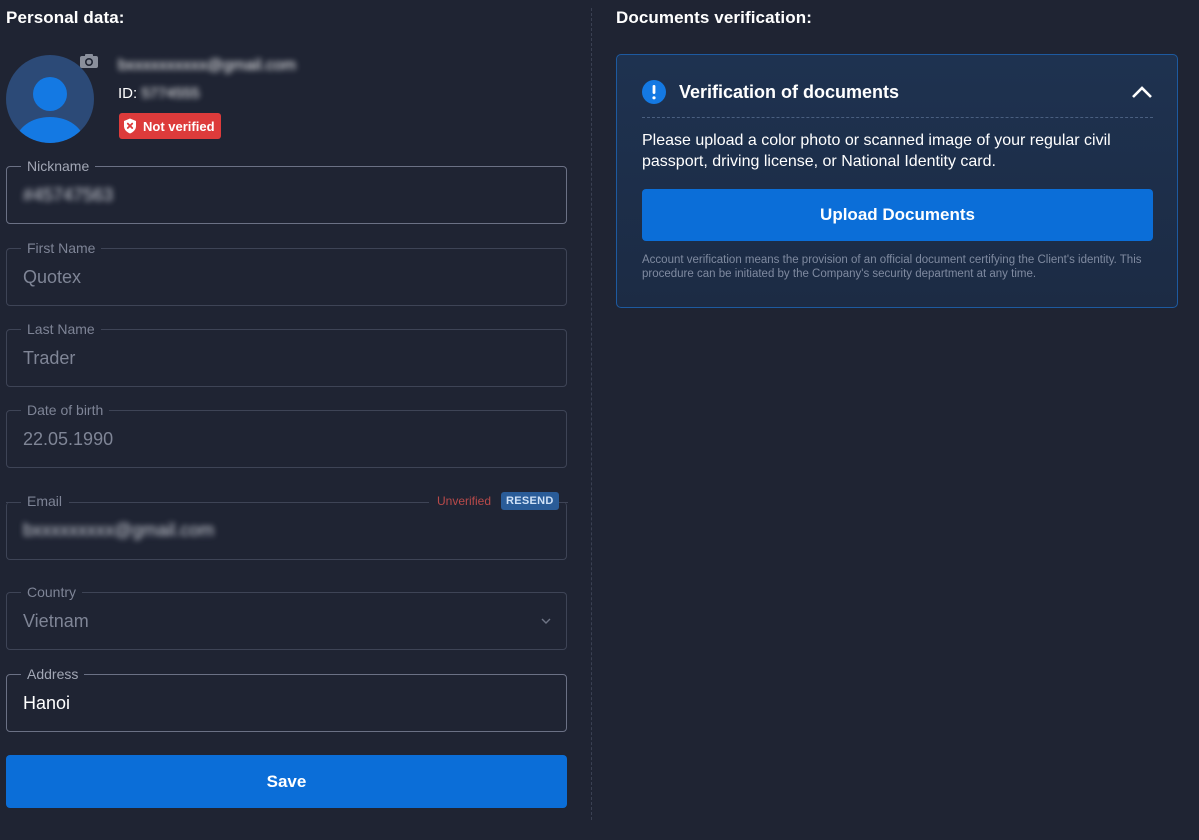 The image size is (1199, 840). I want to click on date-of-birth-label: Date of birth, so click(65, 410).